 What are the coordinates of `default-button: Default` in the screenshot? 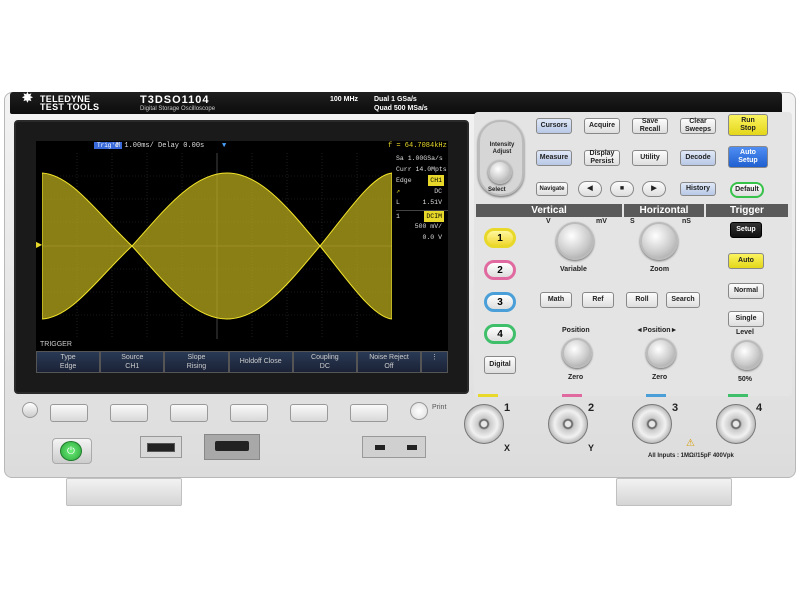 It's located at (747, 190).